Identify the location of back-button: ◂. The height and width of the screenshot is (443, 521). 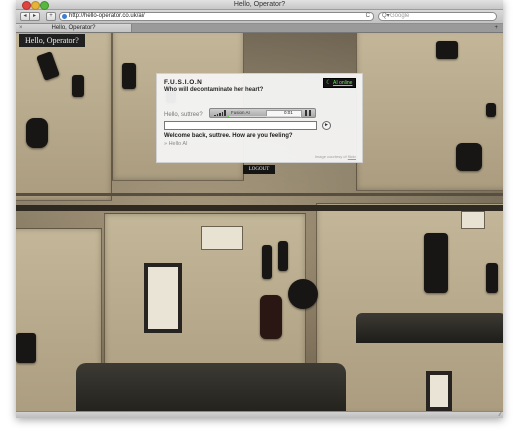
(25, 16).